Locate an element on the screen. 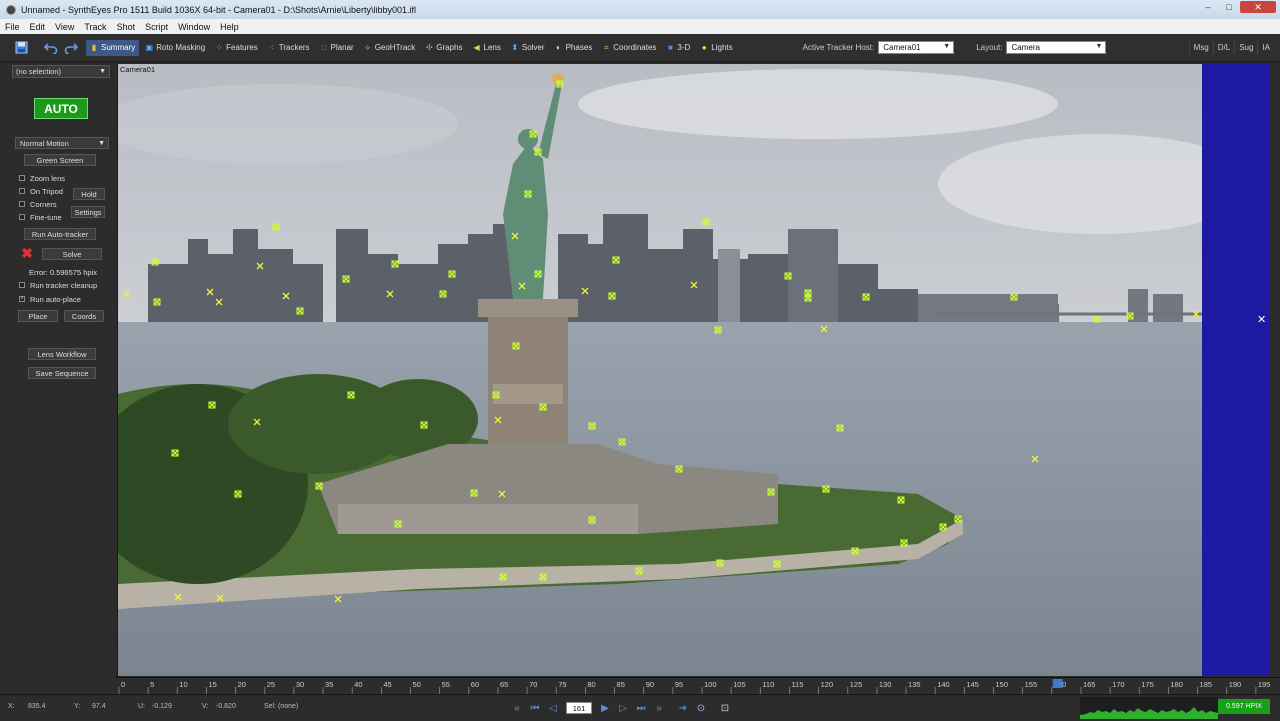 The height and width of the screenshot is (721, 1280). sug-button: Sug is located at coordinates (1245, 47).